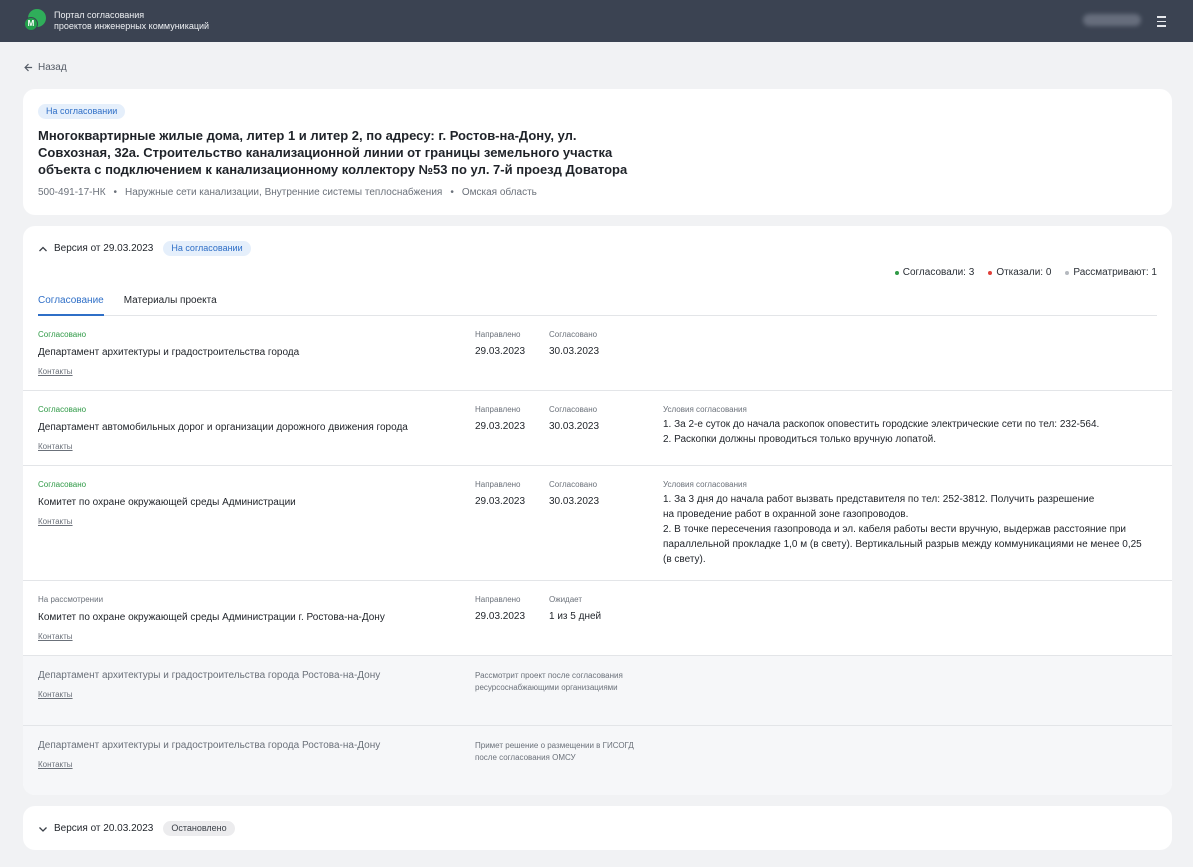 The image size is (1193, 867). I want to click on row-status: На рассмотрении, so click(71, 599).